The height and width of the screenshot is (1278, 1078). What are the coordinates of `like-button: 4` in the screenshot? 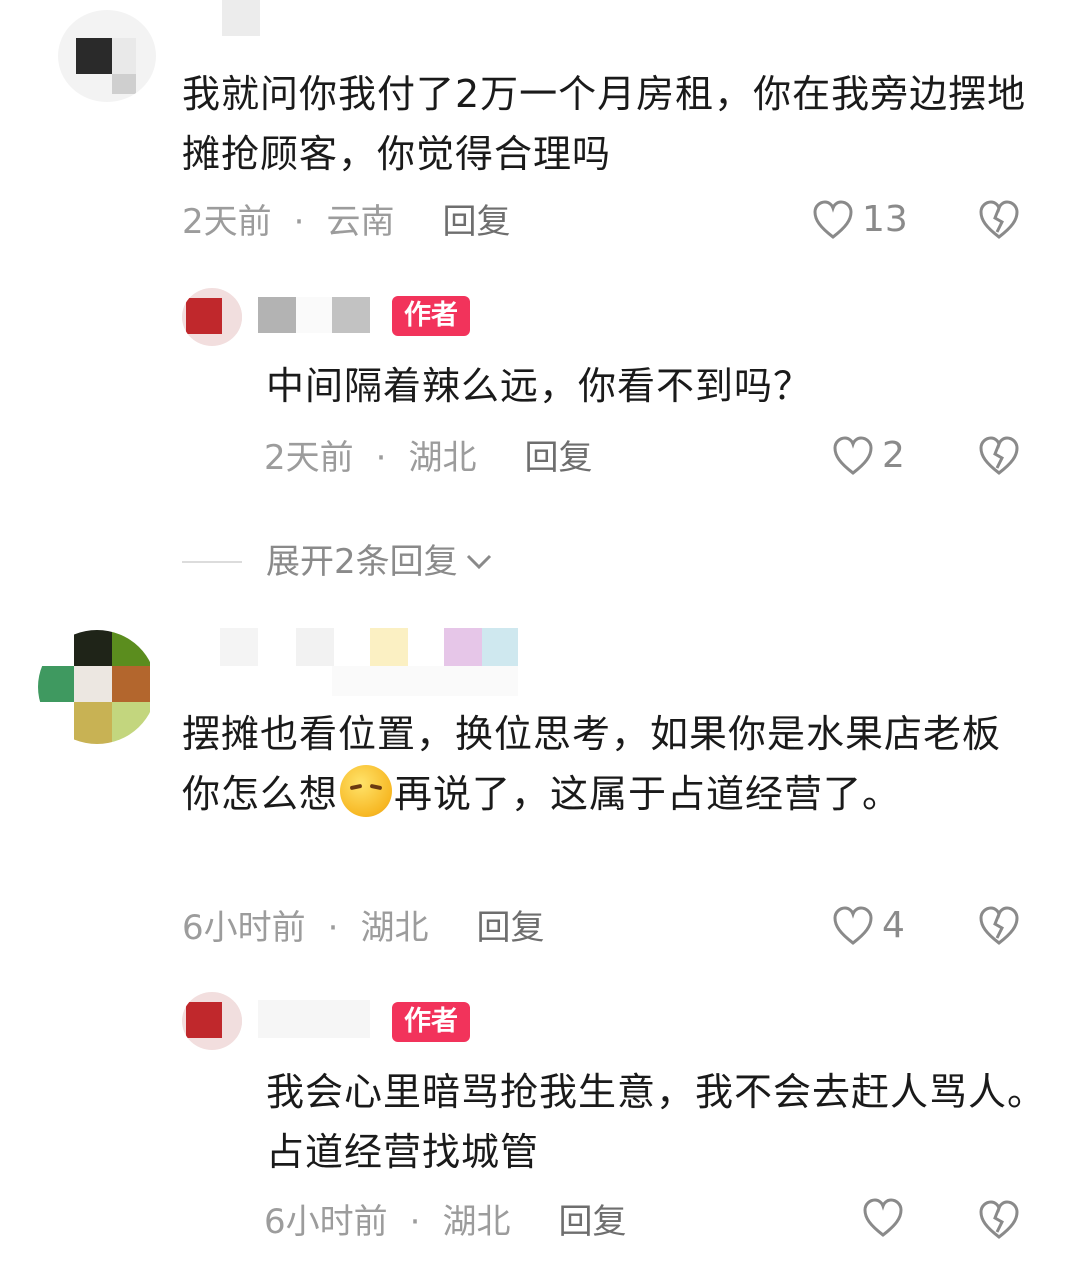 It's located at (868, 926).